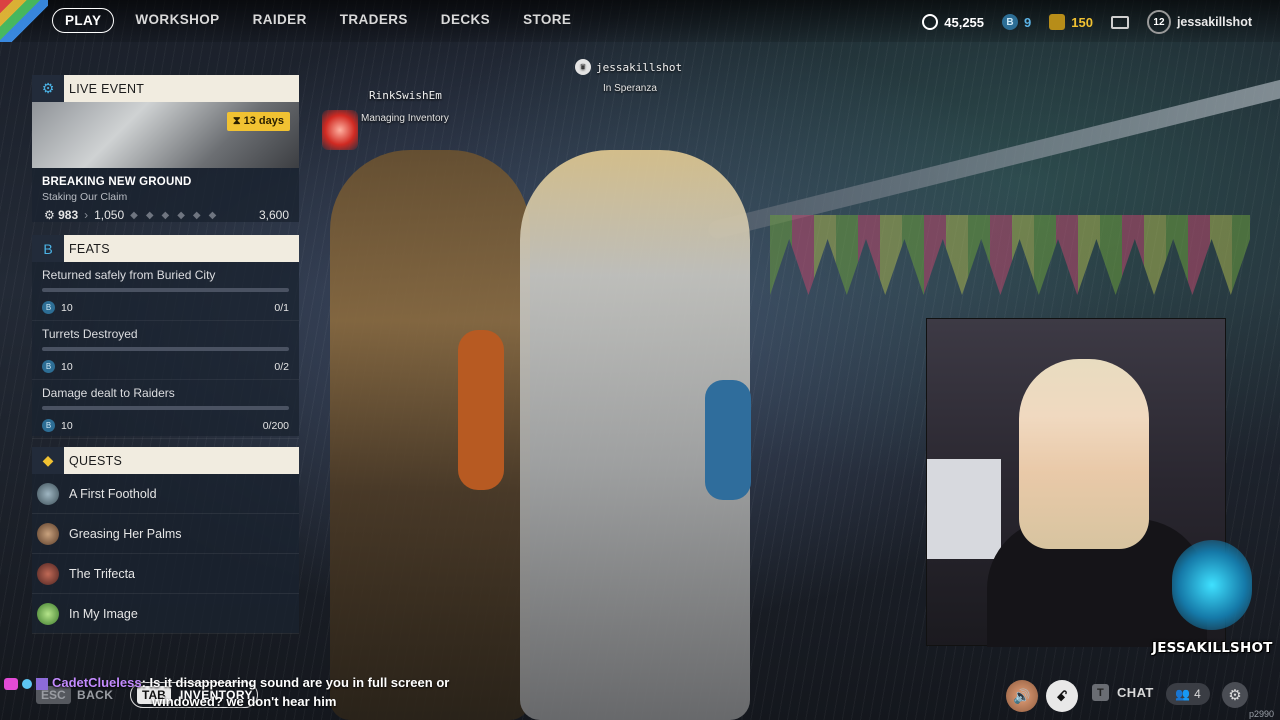 The image size is (1280, 720). I want to click on event-next-points: 1,050, so click(109, 215).